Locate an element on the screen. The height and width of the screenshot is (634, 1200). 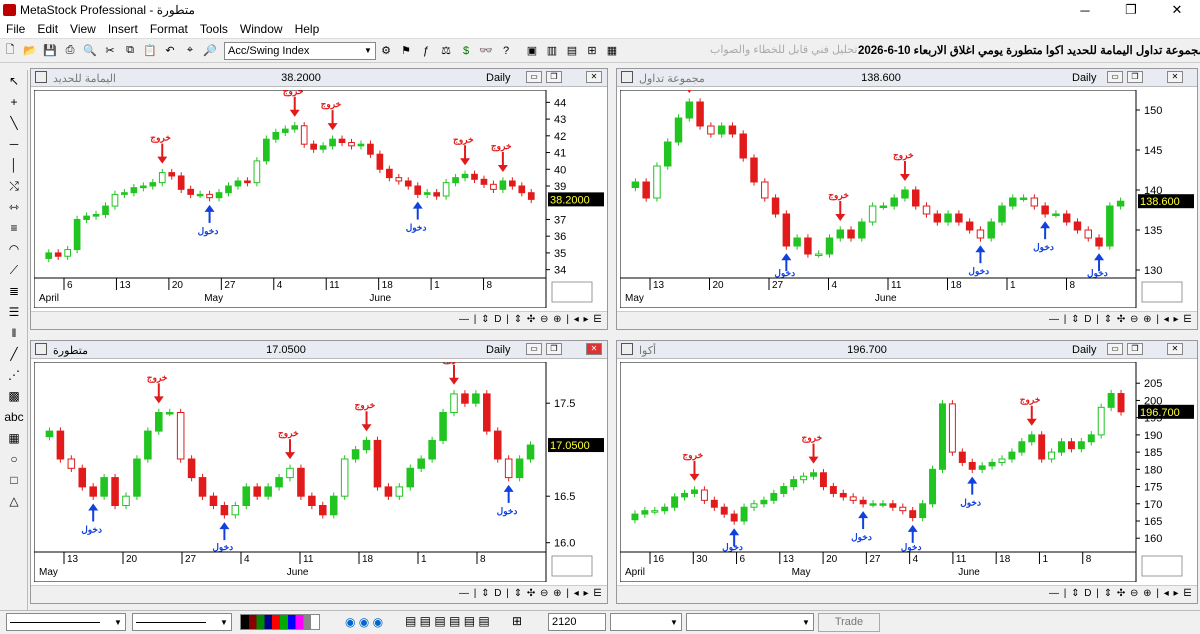
cycle-icon: ⤭ is located at coordinates (14, 186).